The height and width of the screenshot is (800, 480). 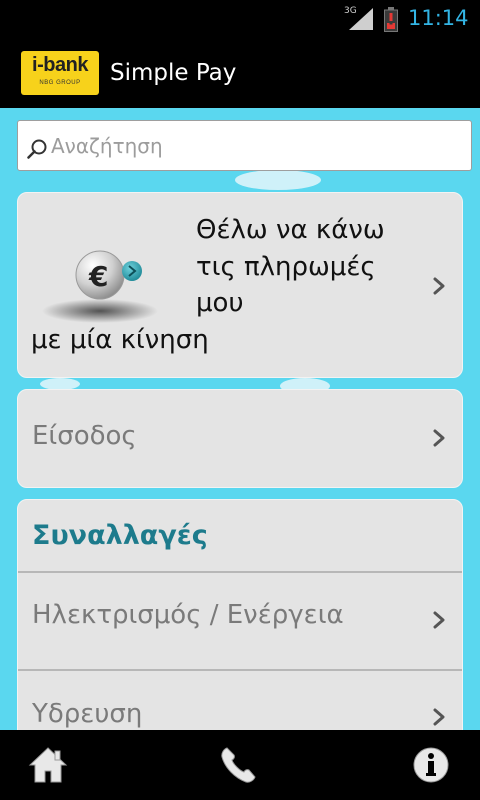 What do you see at coordinates (240, 700) in the screenshot?
I see `list-item-water: Υδρευση` at bounding box center [240, 700].